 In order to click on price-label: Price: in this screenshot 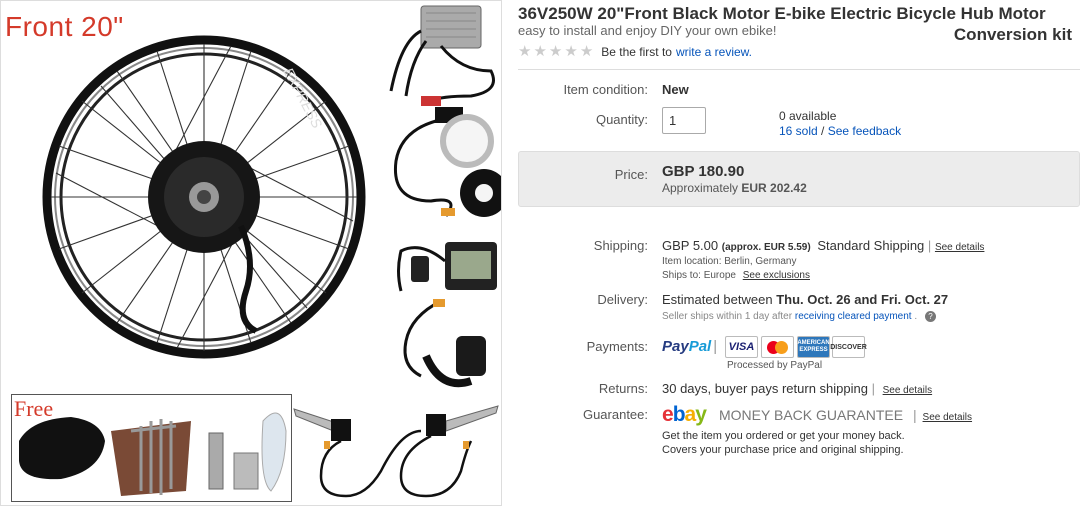, I will do `click(631, 174)`.